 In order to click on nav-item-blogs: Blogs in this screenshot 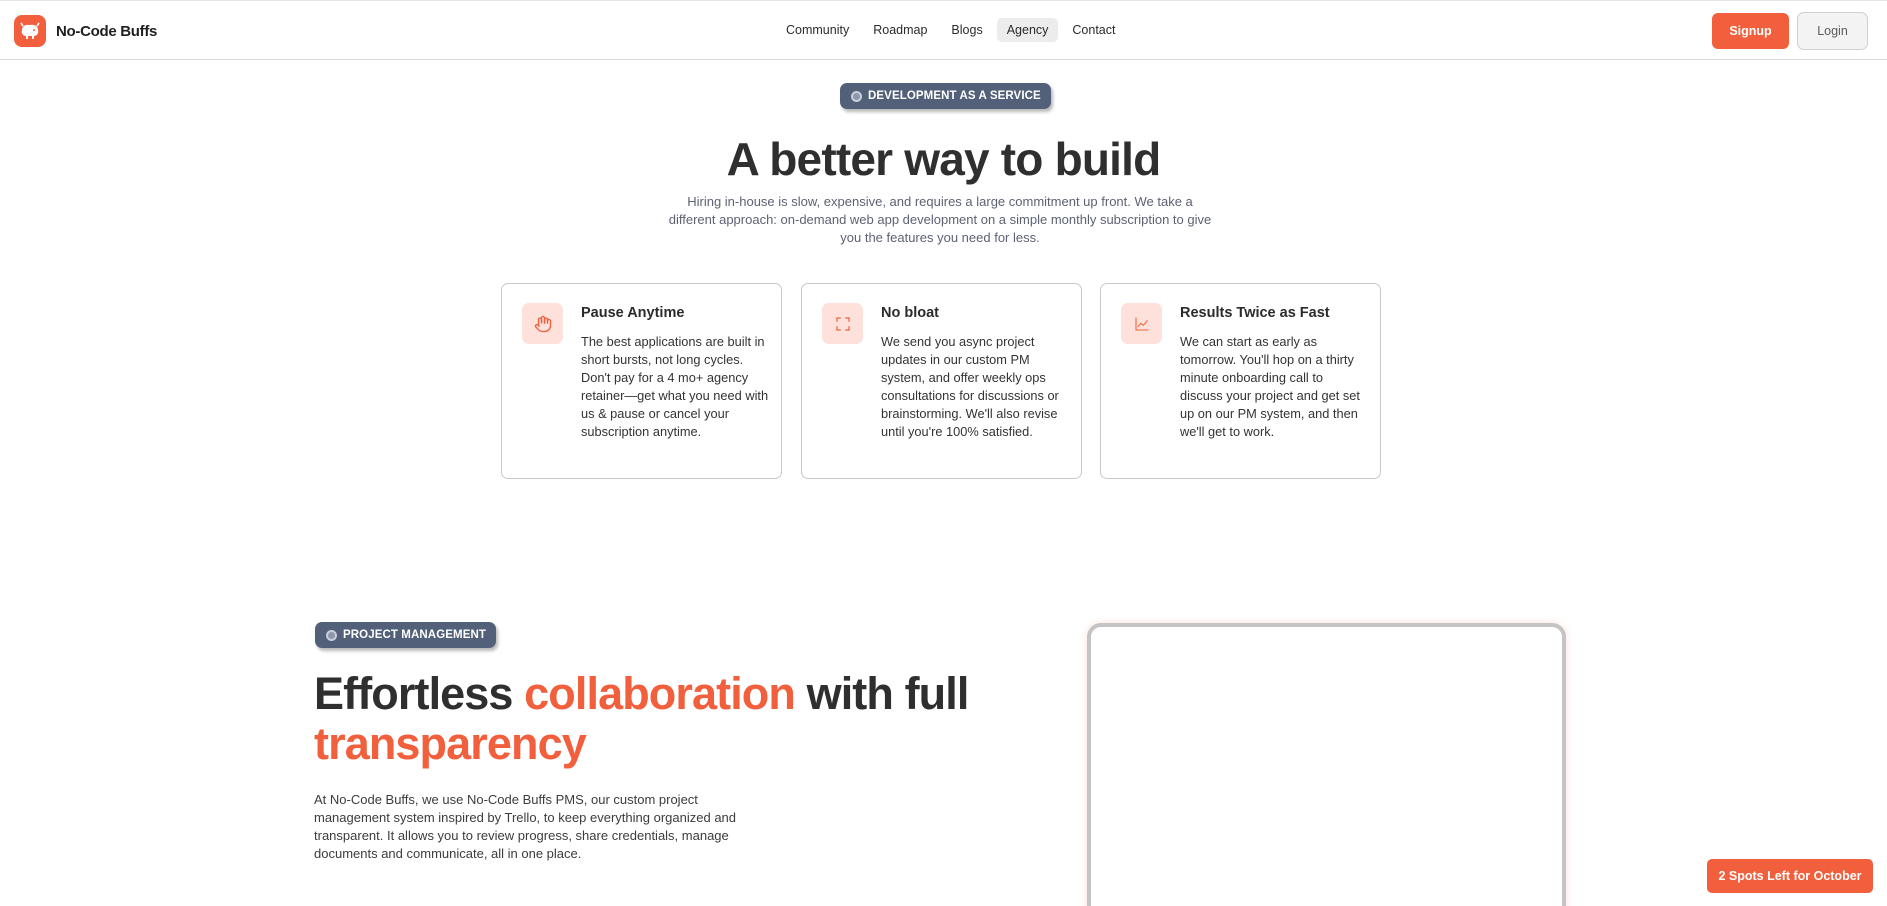, I will do `click(966, 30)`.